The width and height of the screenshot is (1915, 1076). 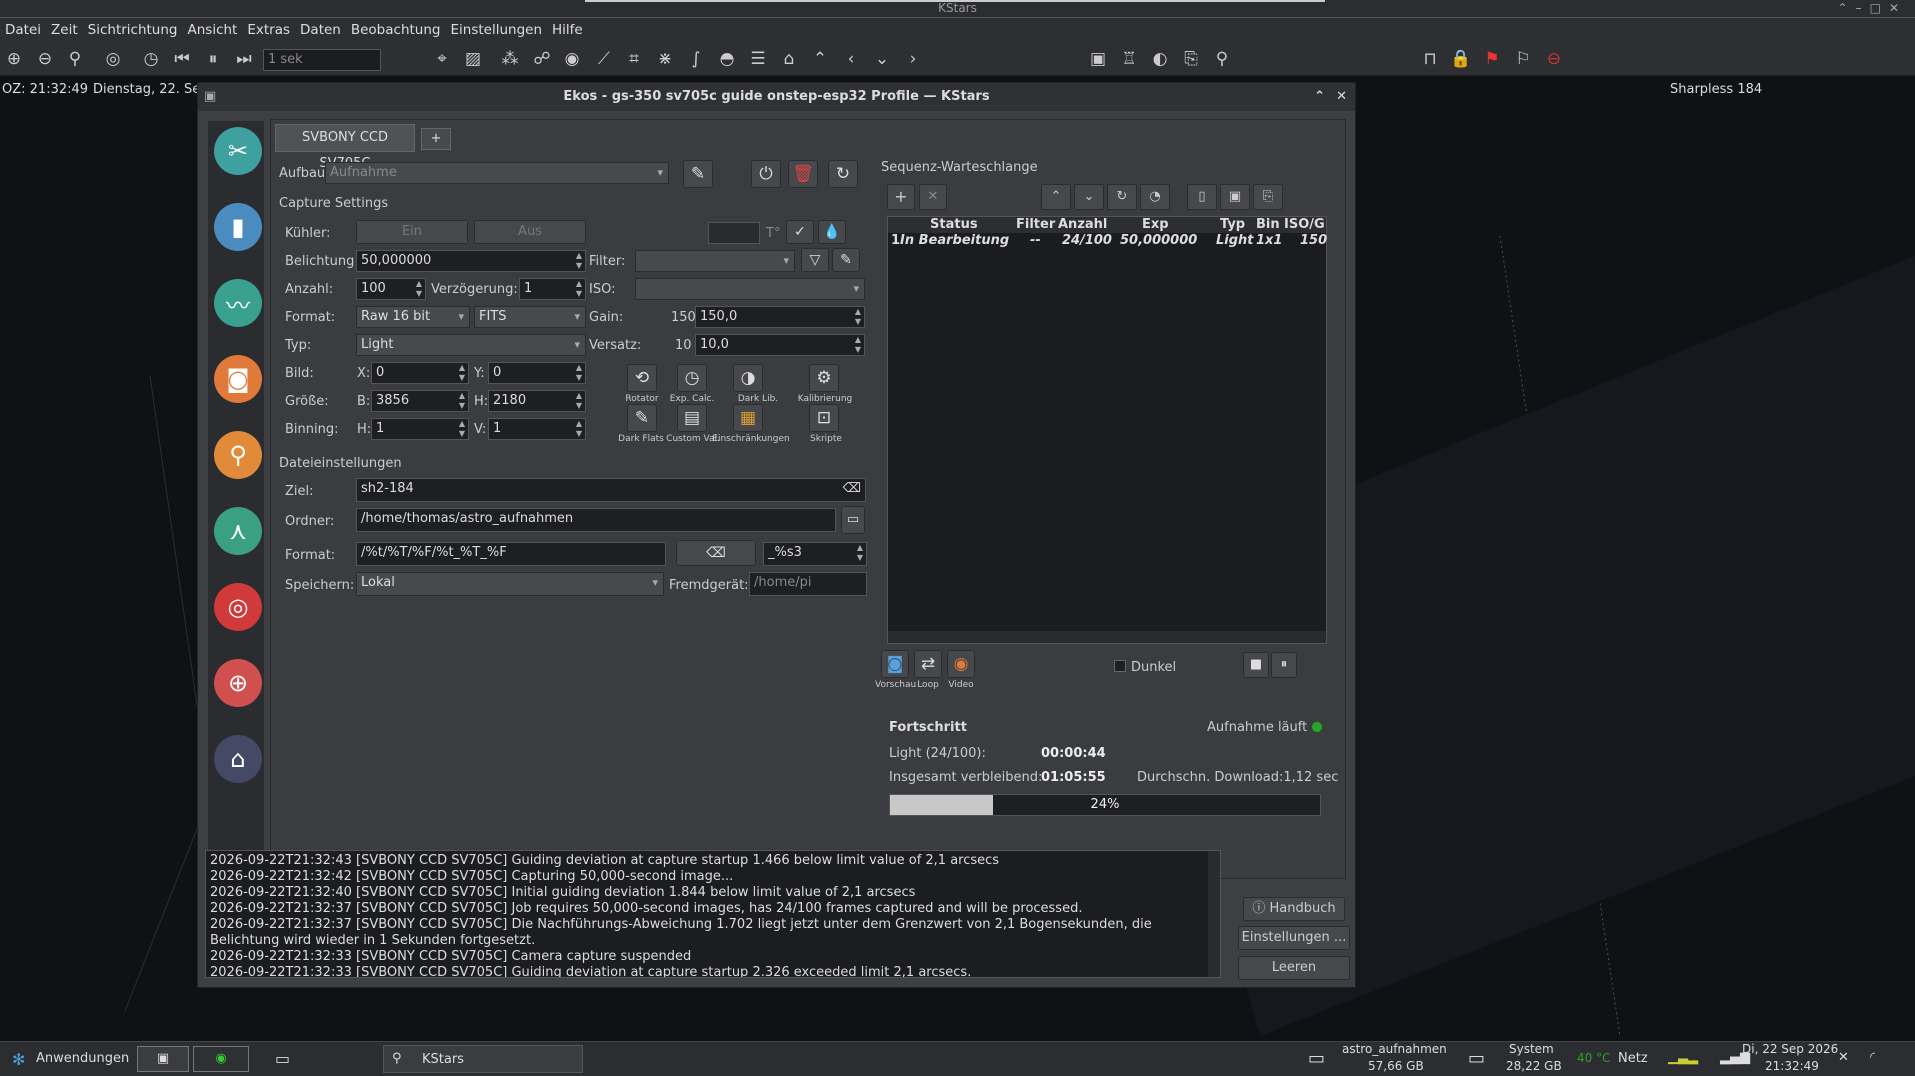 What do you see at coordinates (961, 664) in the screenshot?
I see `video-icon: ◉` at bounding box center [961, 664].